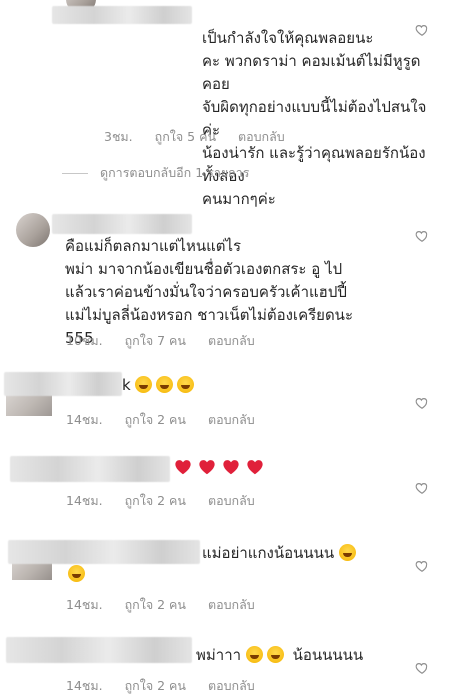 The height and width of the screenshot is (696, 453). What do you see at coordinates (75, 173) in the screenshot?
I see `divider-line` at bounding box center [75, 173].